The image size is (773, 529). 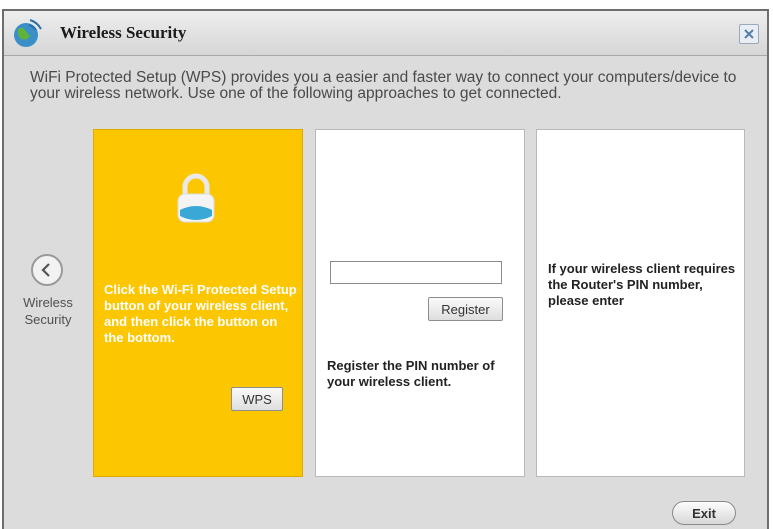 I want to click on close-button, so click(x=749, y=34).